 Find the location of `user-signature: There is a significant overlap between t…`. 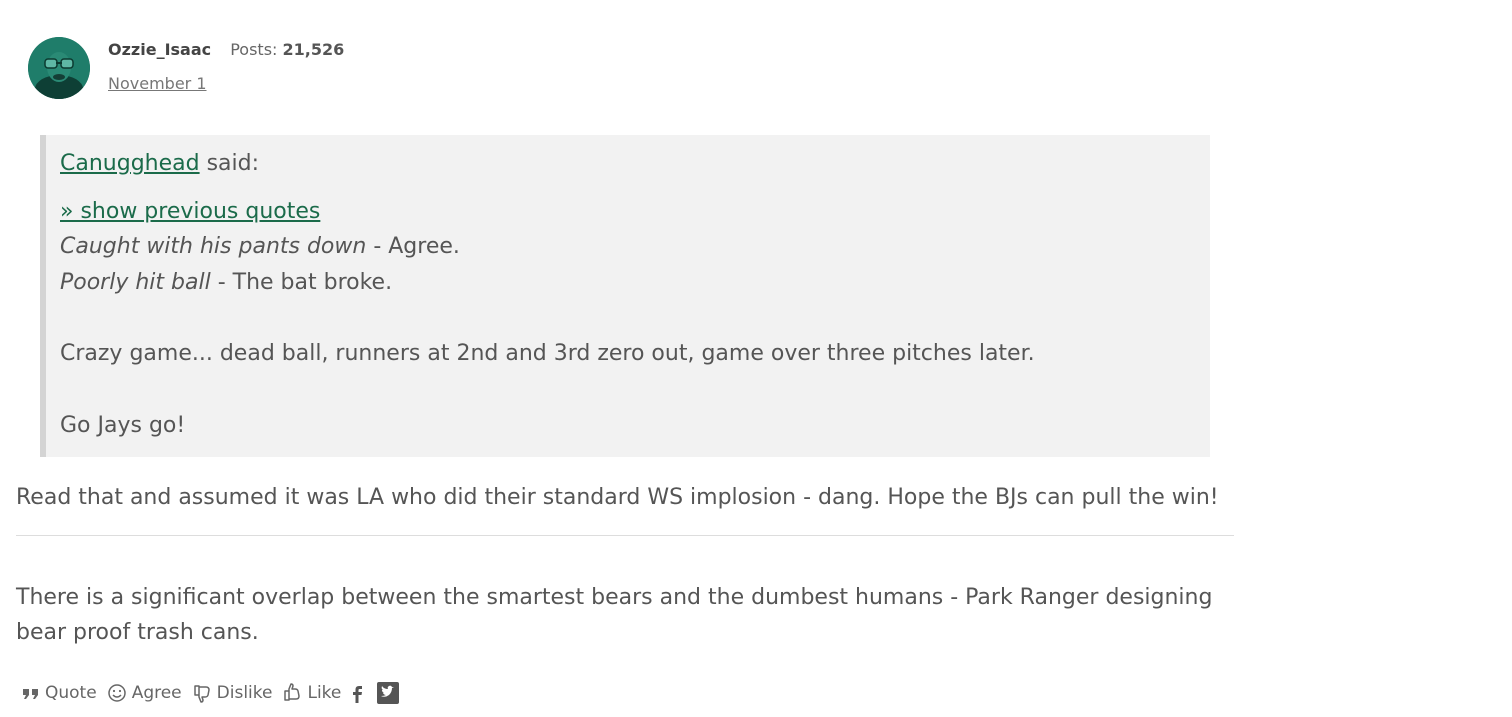

user-signature: There is a significant overlap between t… is located at coordinates (614, 615).